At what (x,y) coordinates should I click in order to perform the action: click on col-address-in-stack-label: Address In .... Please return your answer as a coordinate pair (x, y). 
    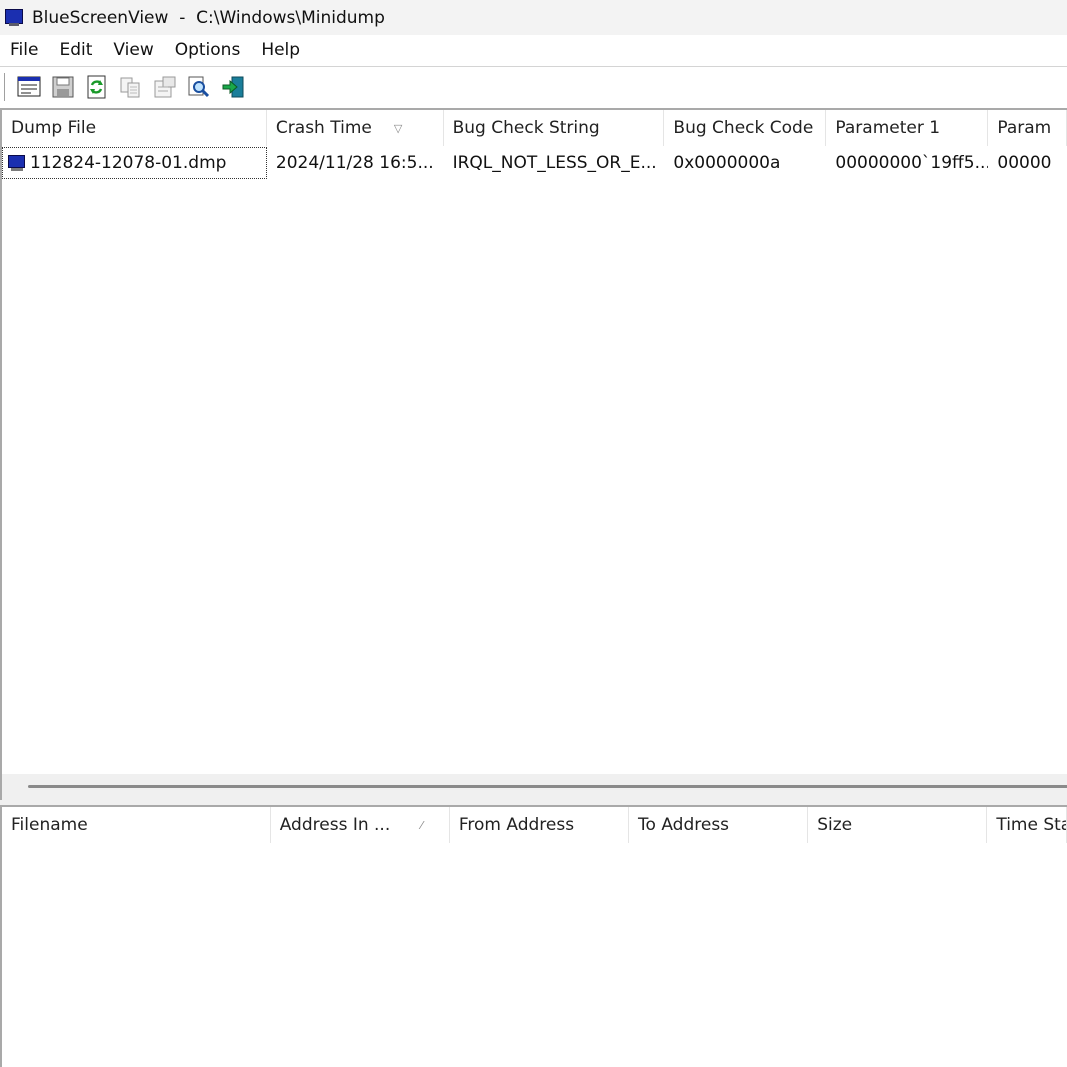
    Looking at the image, I should click on (335, 825).